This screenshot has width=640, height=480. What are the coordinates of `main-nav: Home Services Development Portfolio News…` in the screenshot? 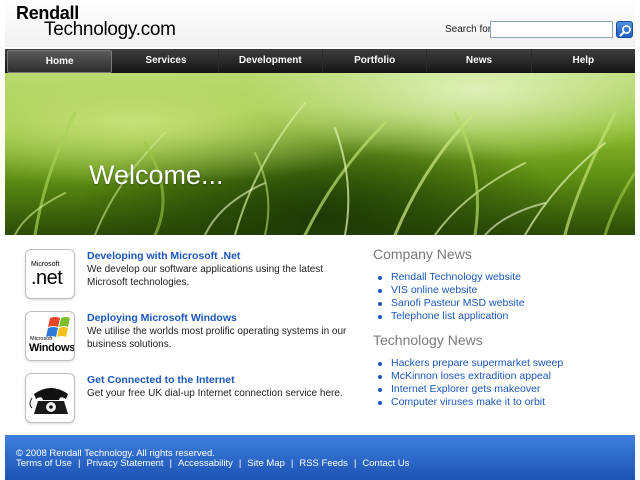 It's located at (320, 61).